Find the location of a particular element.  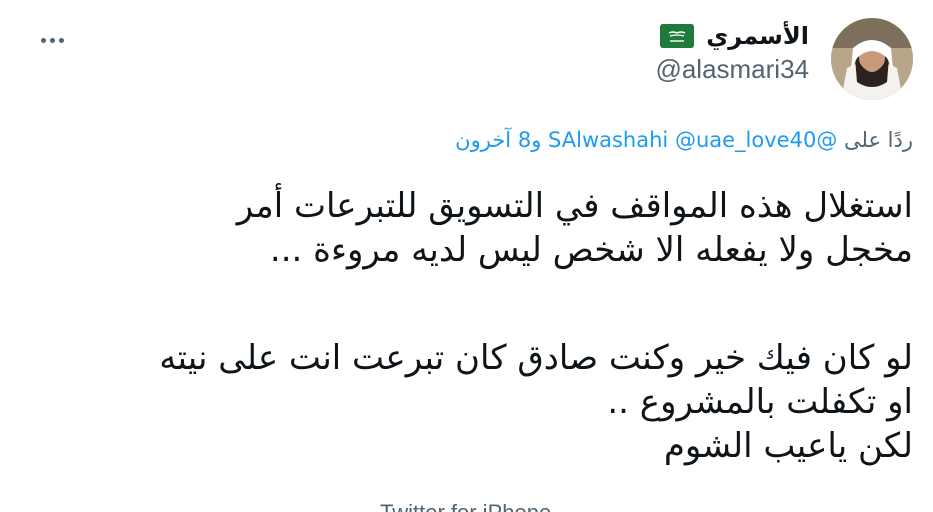

saudi-flag-glyph is located at coordinates (677, 36).